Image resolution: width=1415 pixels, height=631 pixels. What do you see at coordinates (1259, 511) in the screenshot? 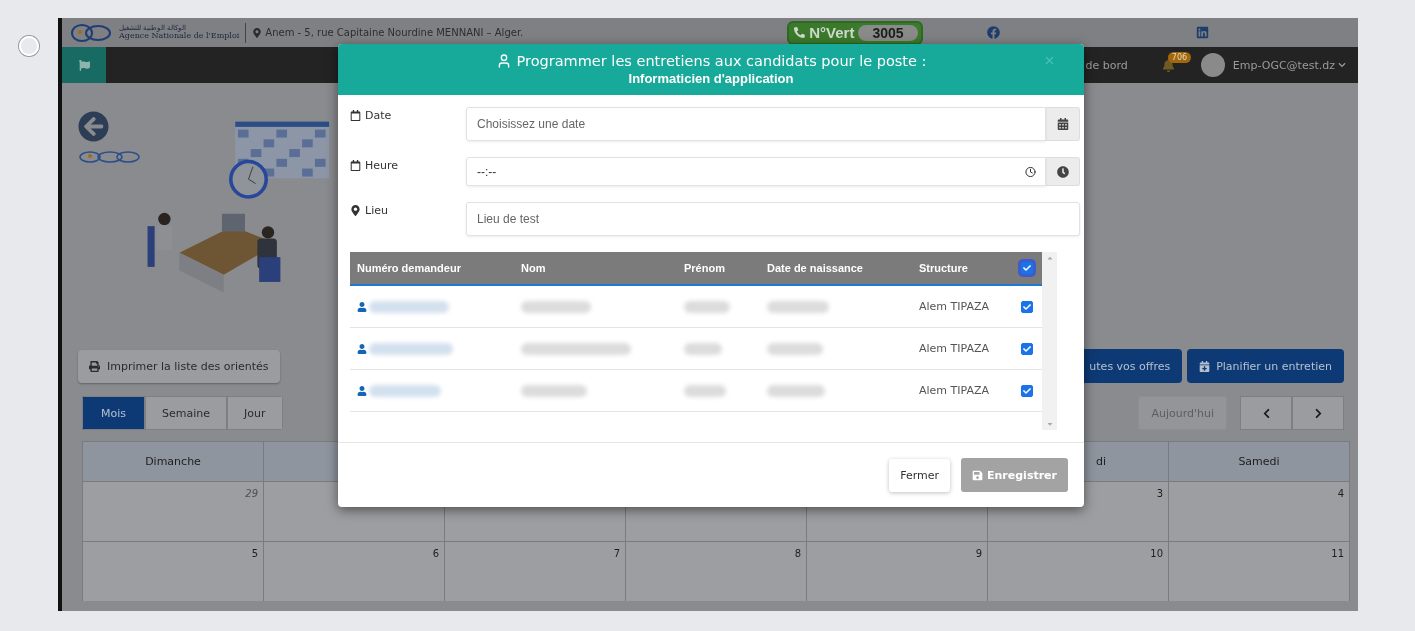
I see `calendar-day: 4` at bounding box center [1259, 511].